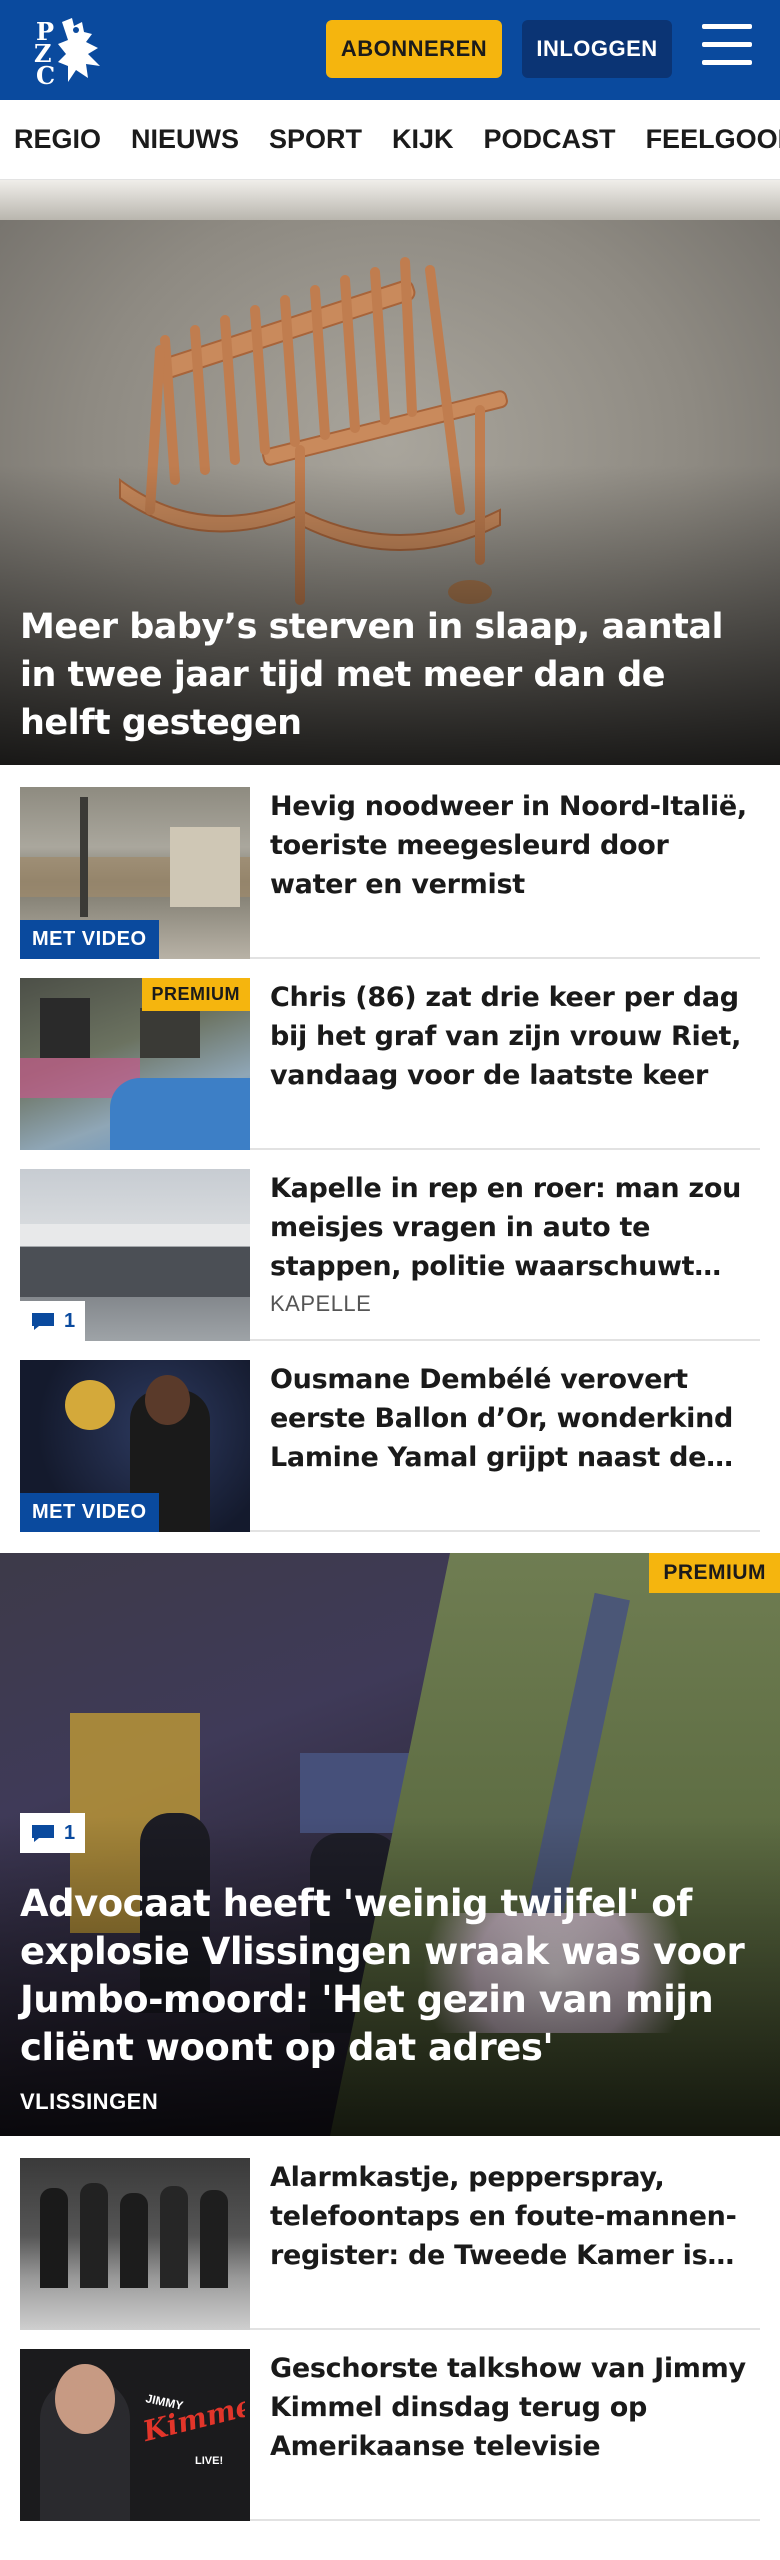 Image resolution: width=780 pixels, height=2560 pixels. Describe the element at coordinates (185, 139) in the screenshot. I see `nav-item-nieuws: NIEUWS` at that location.